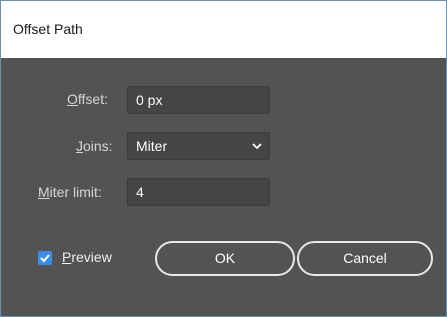 This screenshot has height=317, width=447. I want to click on joins-label-text: oins:, so click(98, 146).